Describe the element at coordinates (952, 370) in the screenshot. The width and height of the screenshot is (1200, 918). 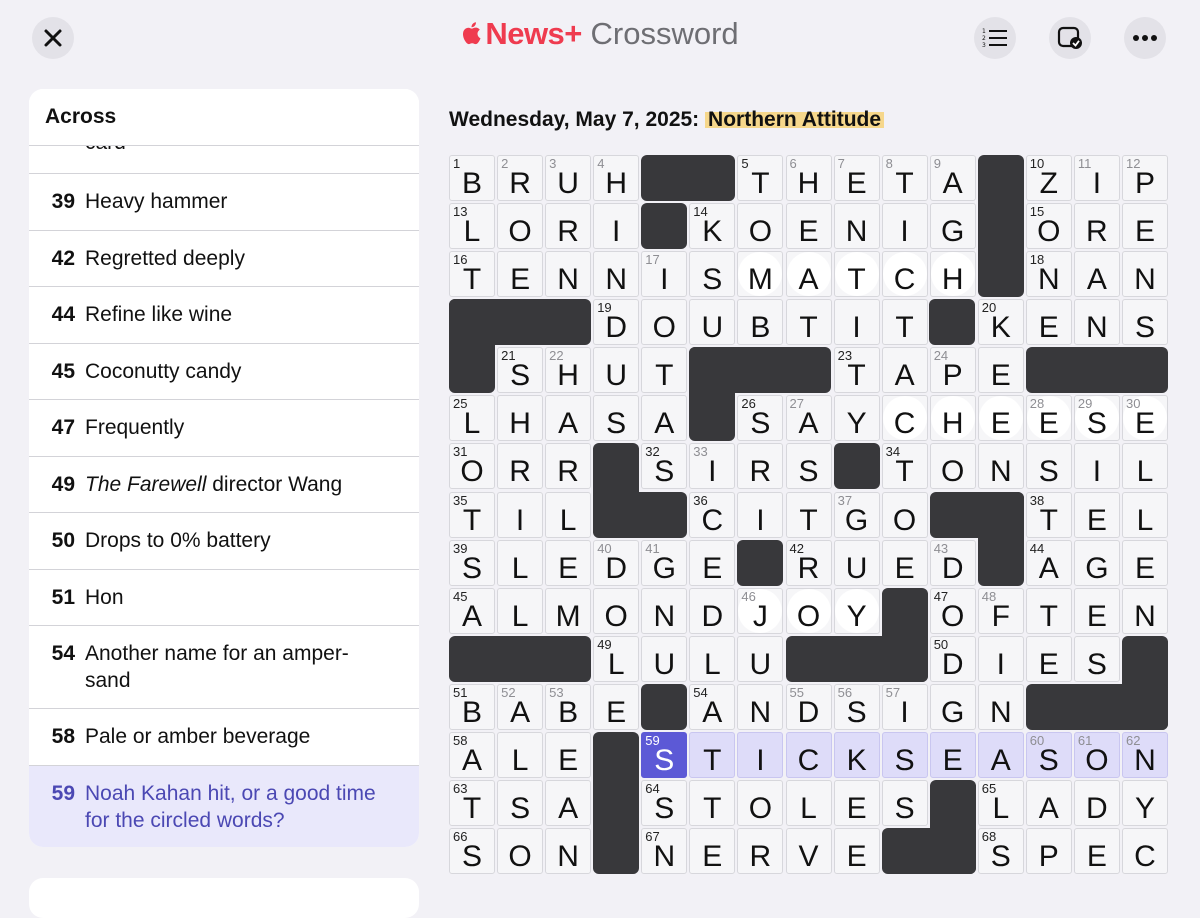
I see `grid-cell: 24 P` at that location.